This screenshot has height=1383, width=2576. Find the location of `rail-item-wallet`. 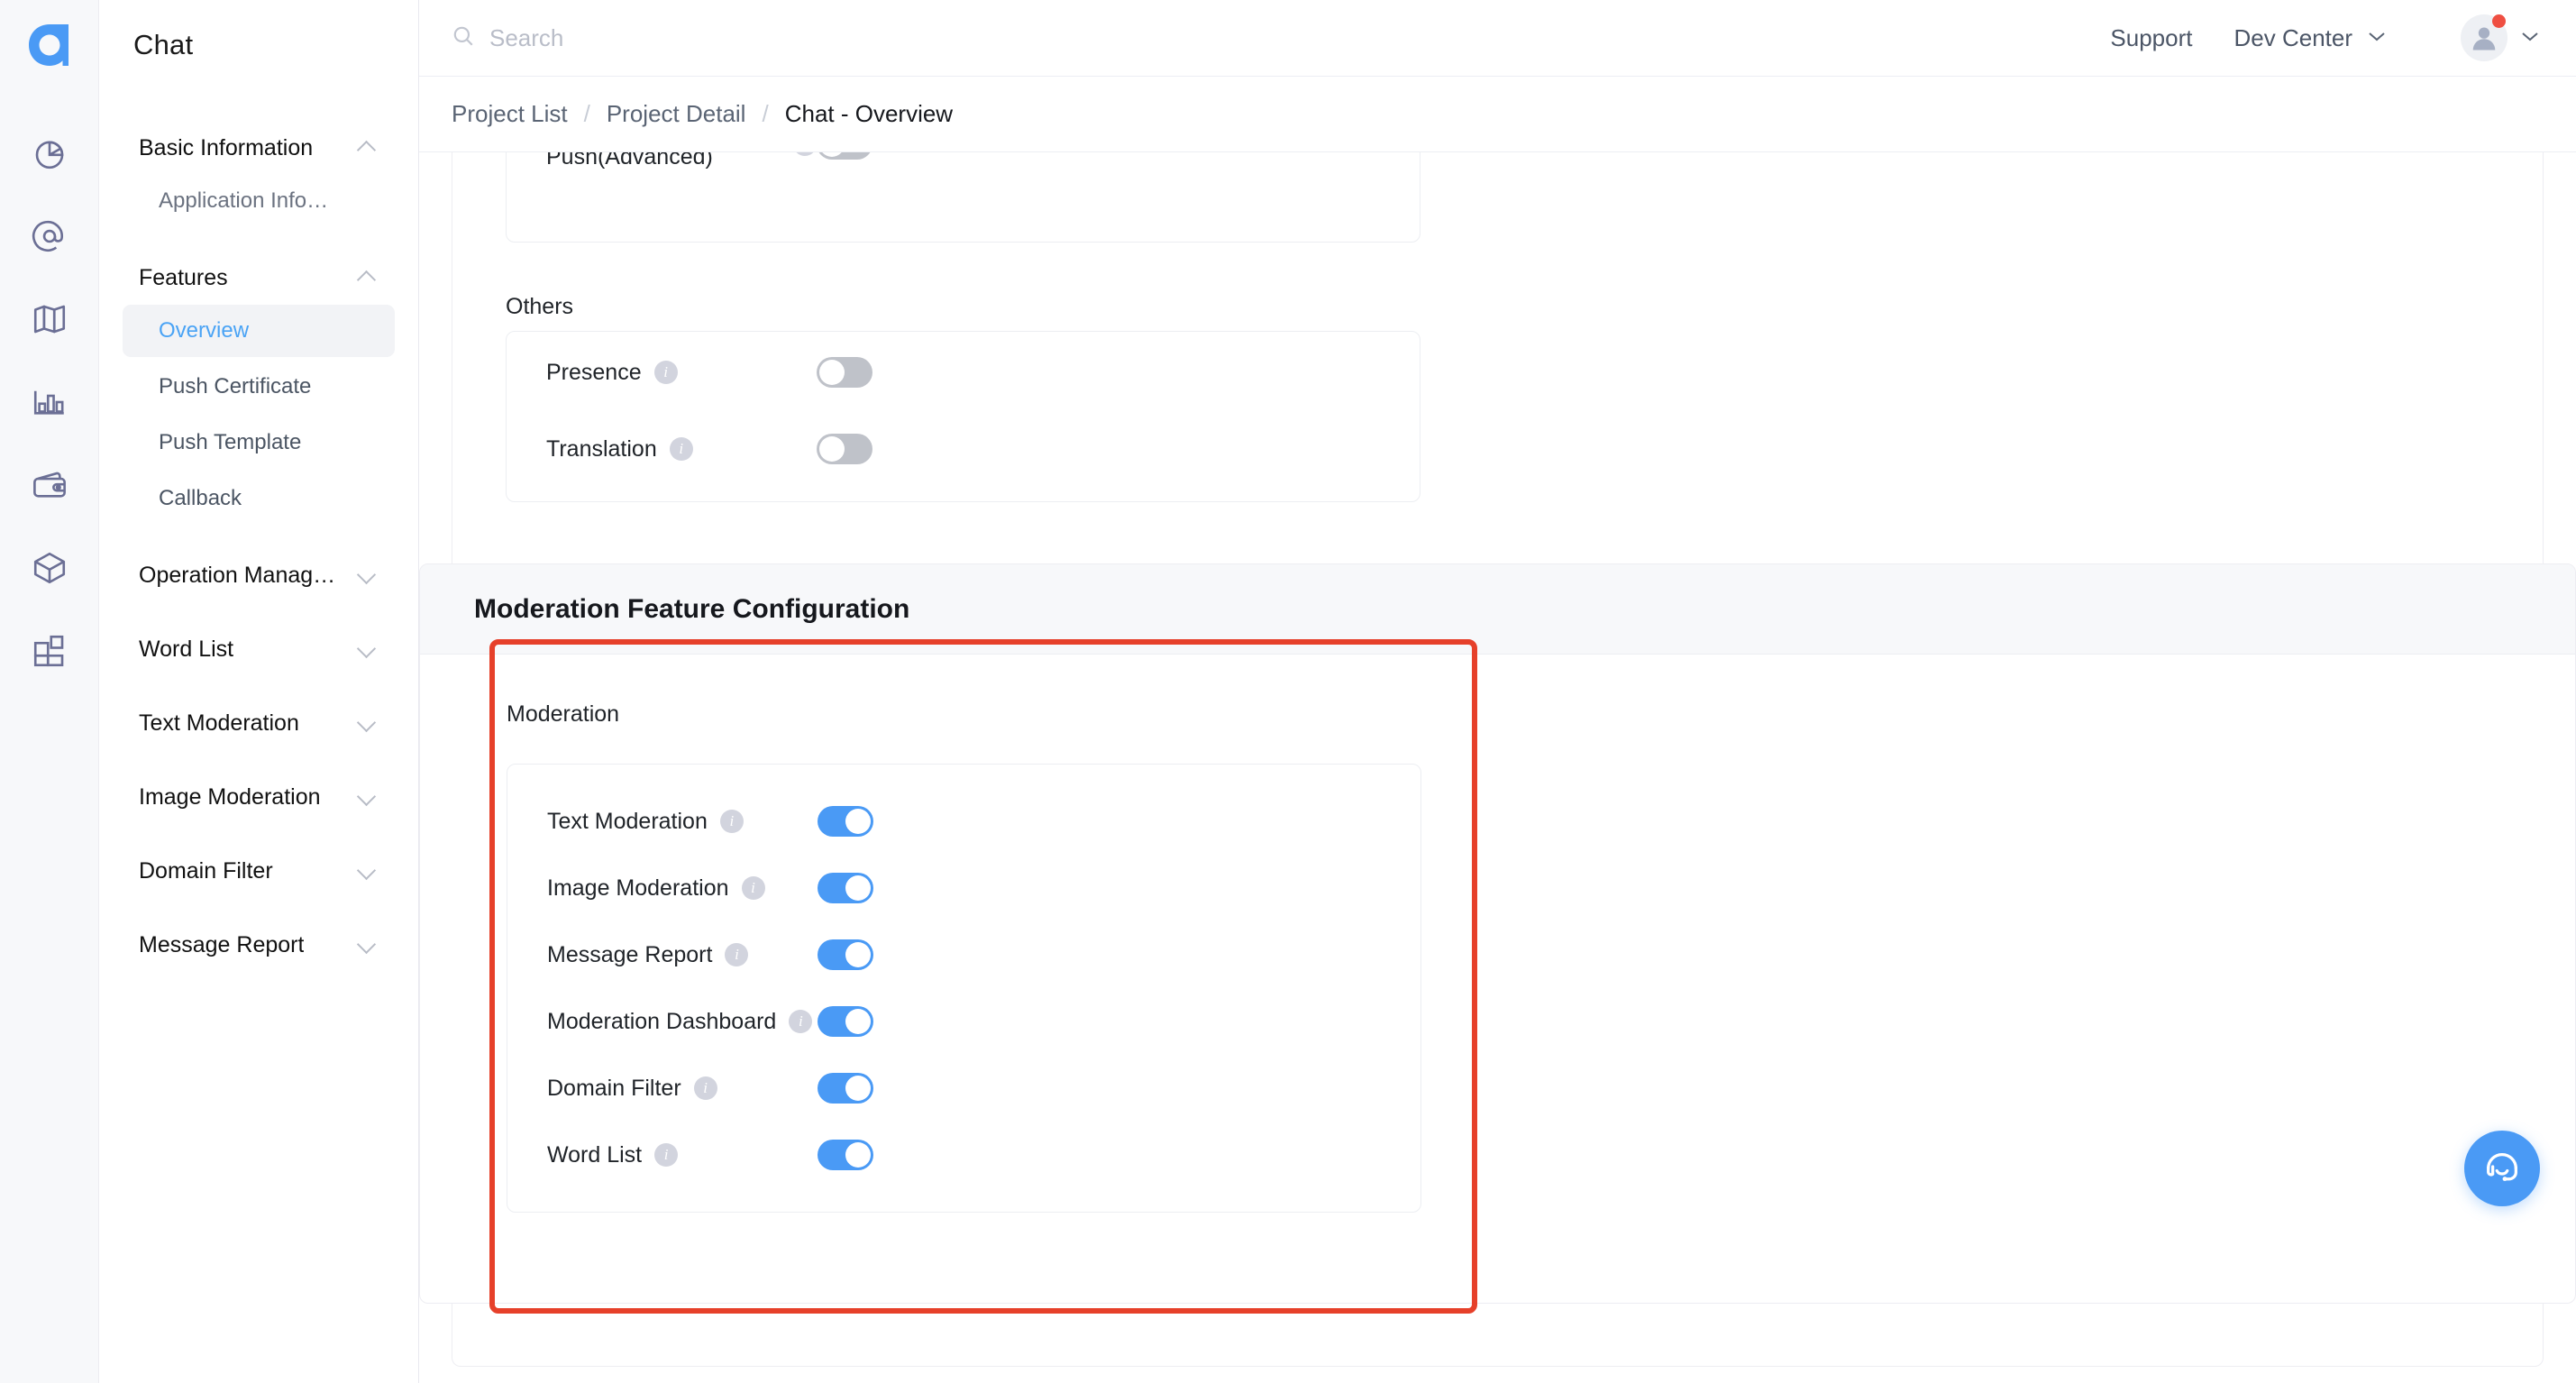

rail-item-wallet is located at coordinates (49, 486).